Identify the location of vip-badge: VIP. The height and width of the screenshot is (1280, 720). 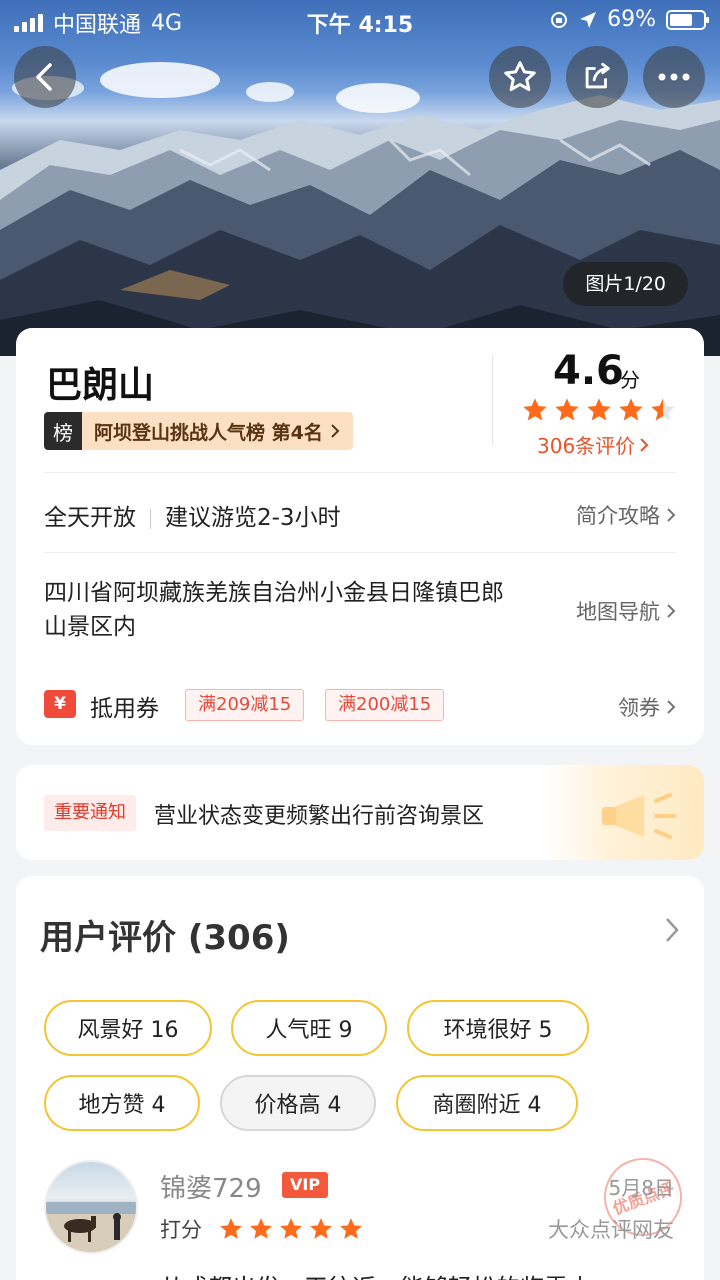
(305, 1185).